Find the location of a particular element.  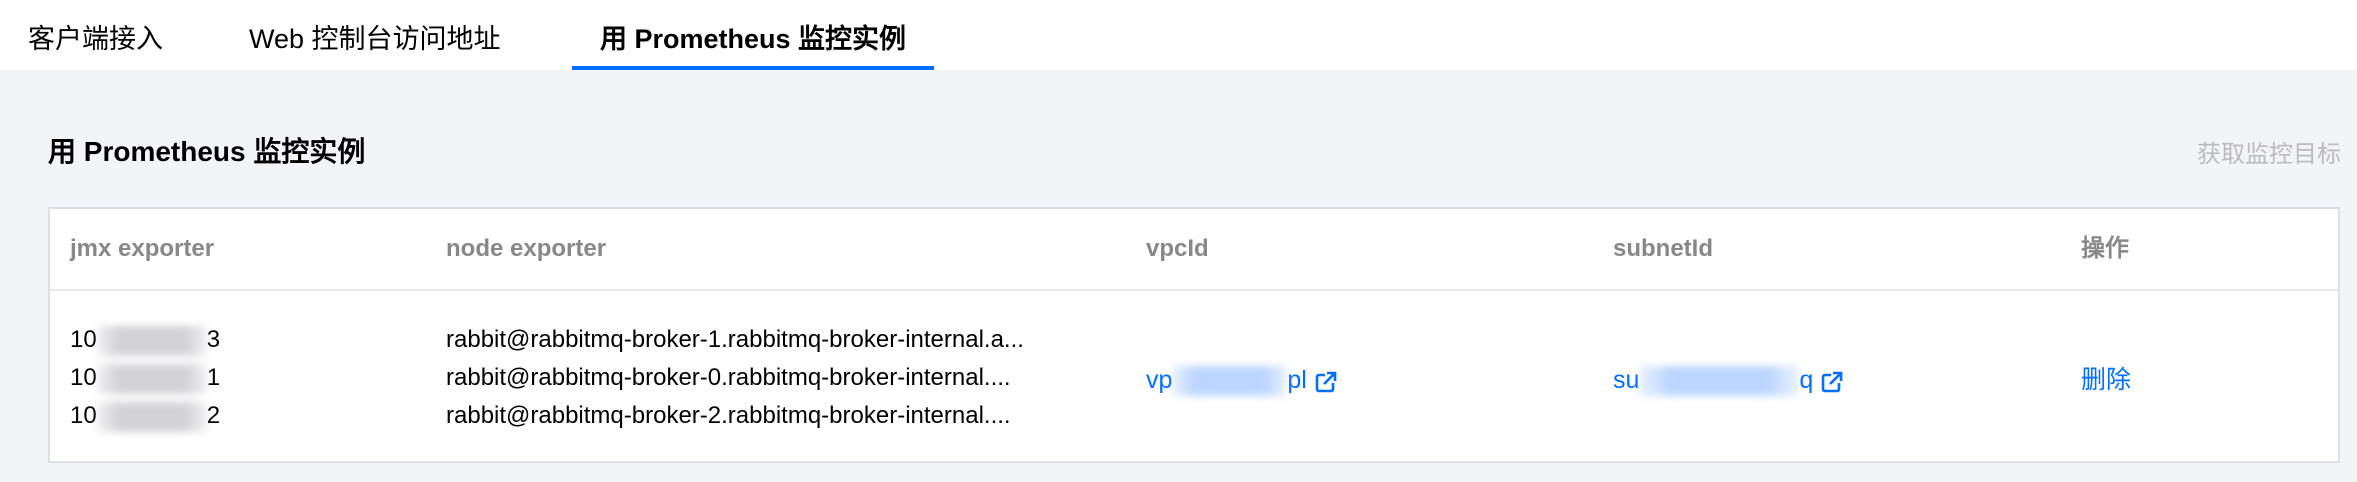

column-header-jmx-exporter: jmx exporter is located at coordinates (142, 248).